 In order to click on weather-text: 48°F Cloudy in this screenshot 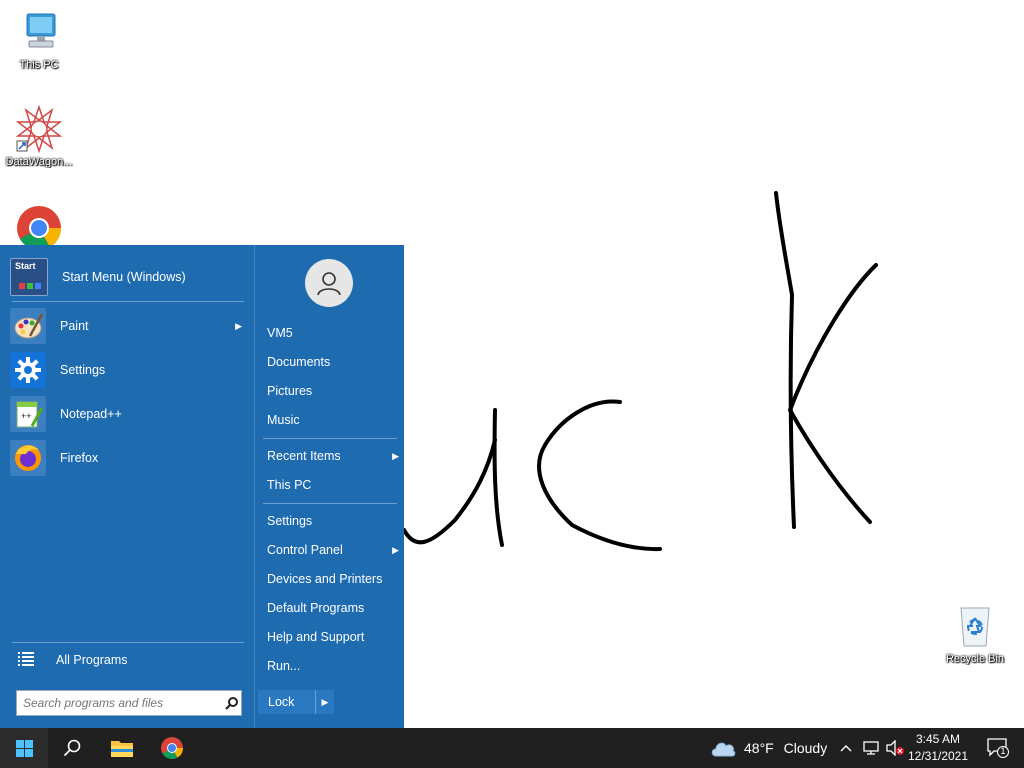, I will do `click(785, 748)`.